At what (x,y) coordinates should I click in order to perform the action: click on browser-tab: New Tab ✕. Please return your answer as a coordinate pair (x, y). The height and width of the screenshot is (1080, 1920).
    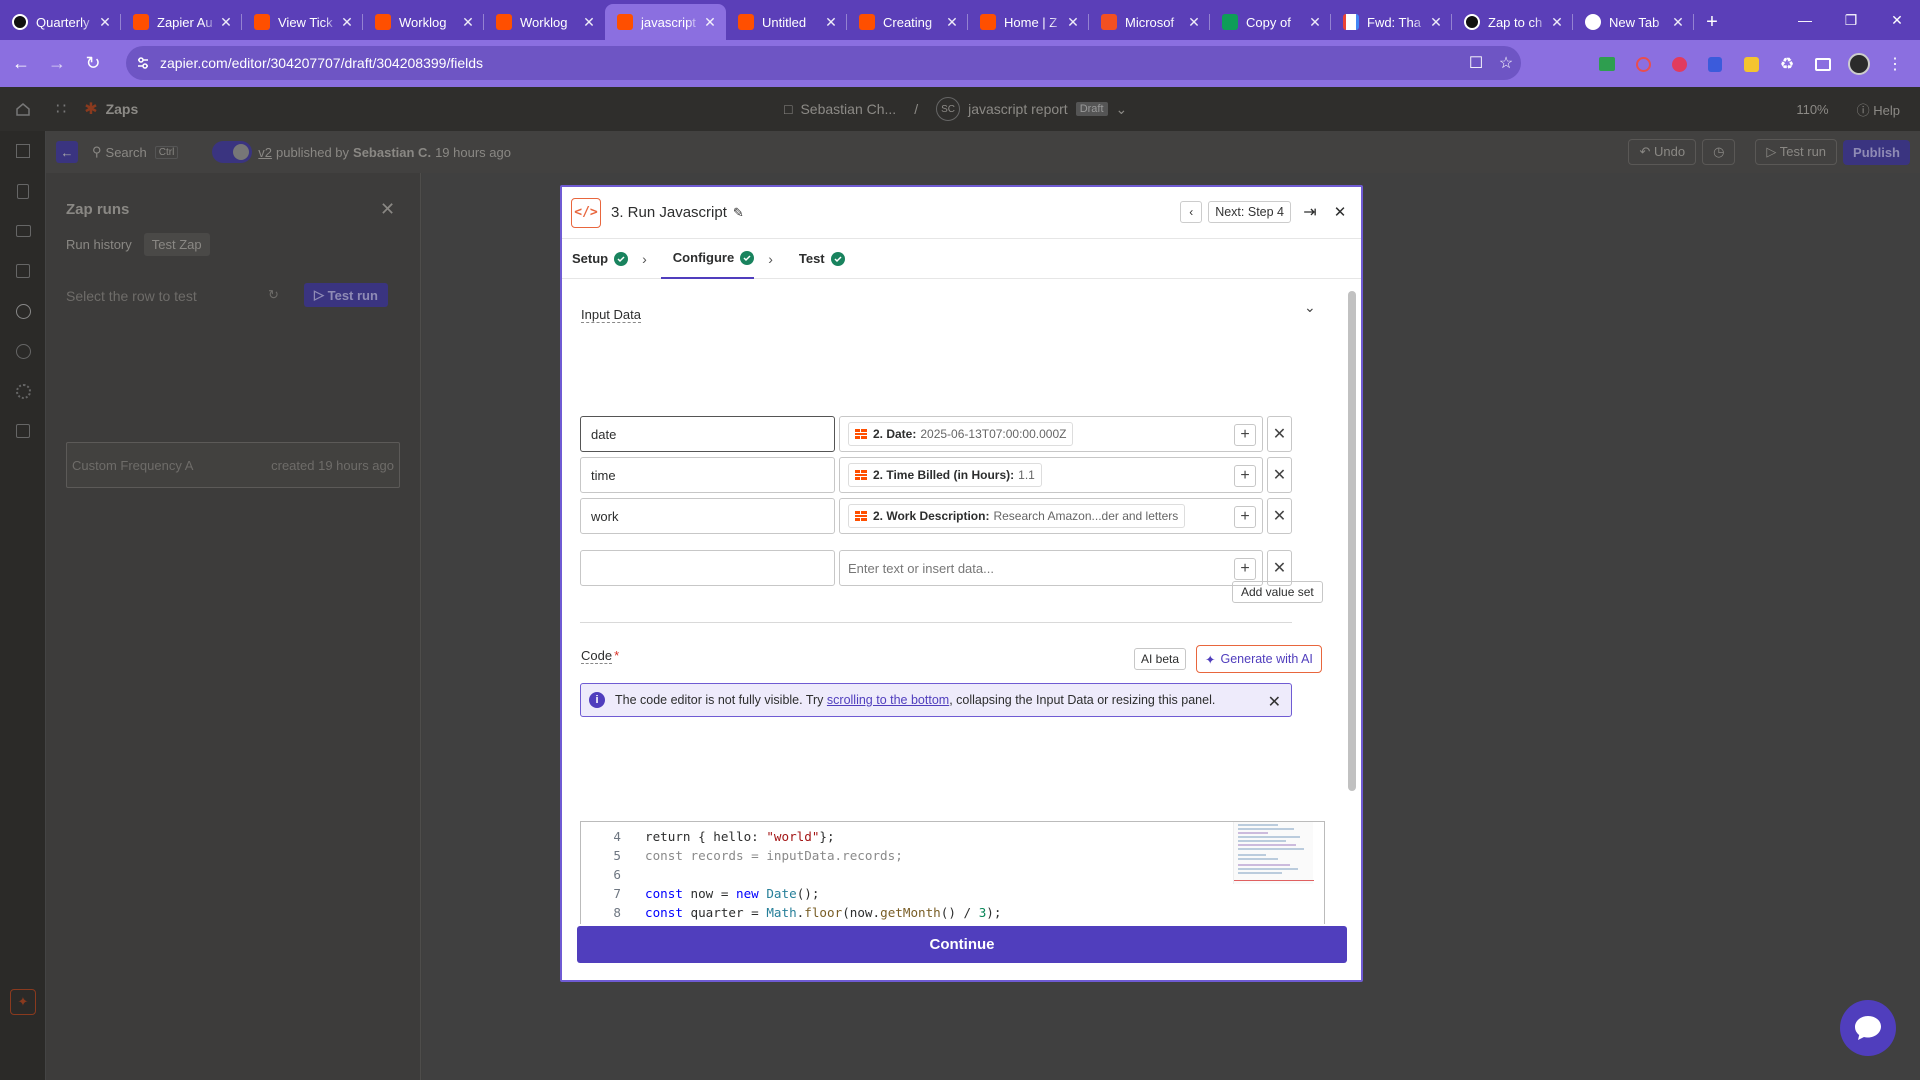
    Looking at the image, I should click on (1633, 22).